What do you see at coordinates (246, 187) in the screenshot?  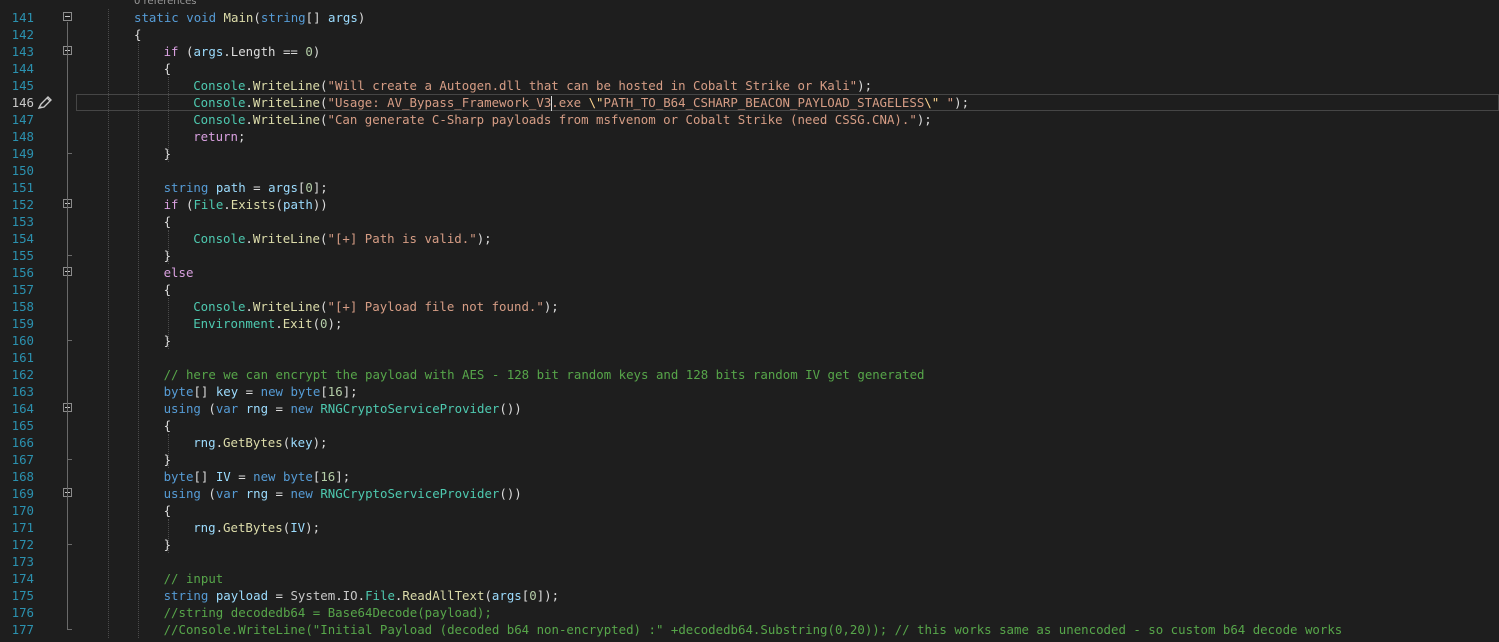 I see `code-text: string path = args[0];` at bounding box center [246, 187].